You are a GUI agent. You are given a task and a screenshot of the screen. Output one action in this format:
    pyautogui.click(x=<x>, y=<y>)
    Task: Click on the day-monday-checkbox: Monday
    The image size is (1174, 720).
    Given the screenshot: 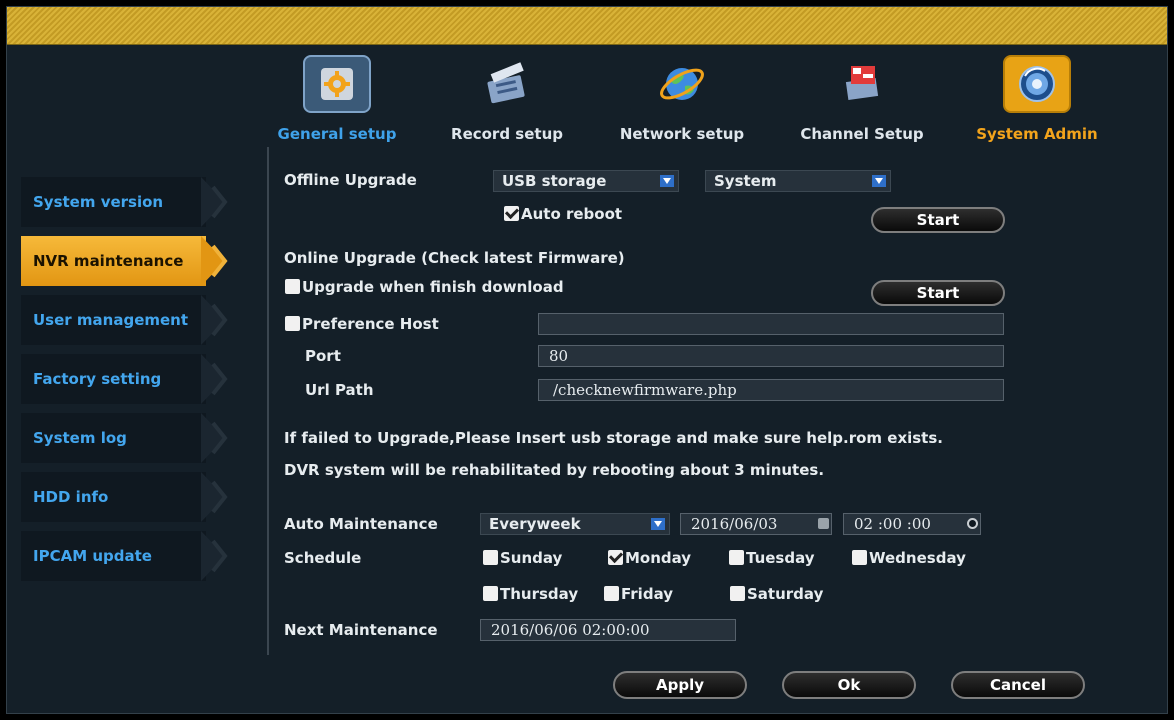 What is the action you would take?
    pyautogui.click(x=649, y=558)
    